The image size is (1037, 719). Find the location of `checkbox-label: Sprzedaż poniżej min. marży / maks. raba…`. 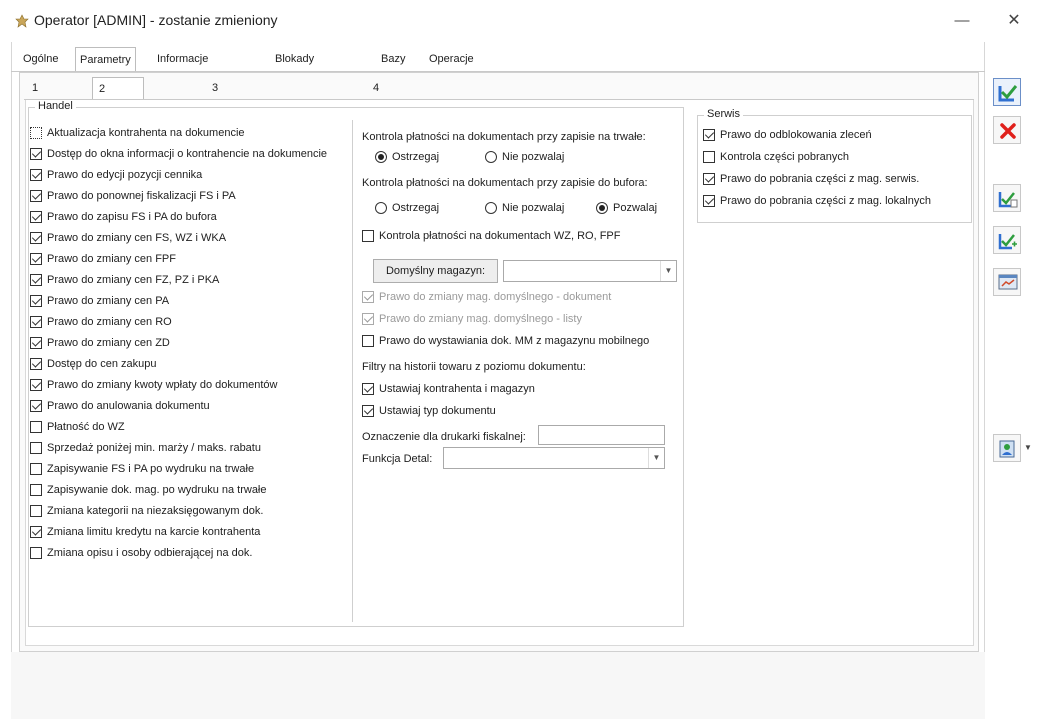

checkbox-label: Sprzedaż poniżej min. marży / maks. raba… is located at coordinates (154, 448).